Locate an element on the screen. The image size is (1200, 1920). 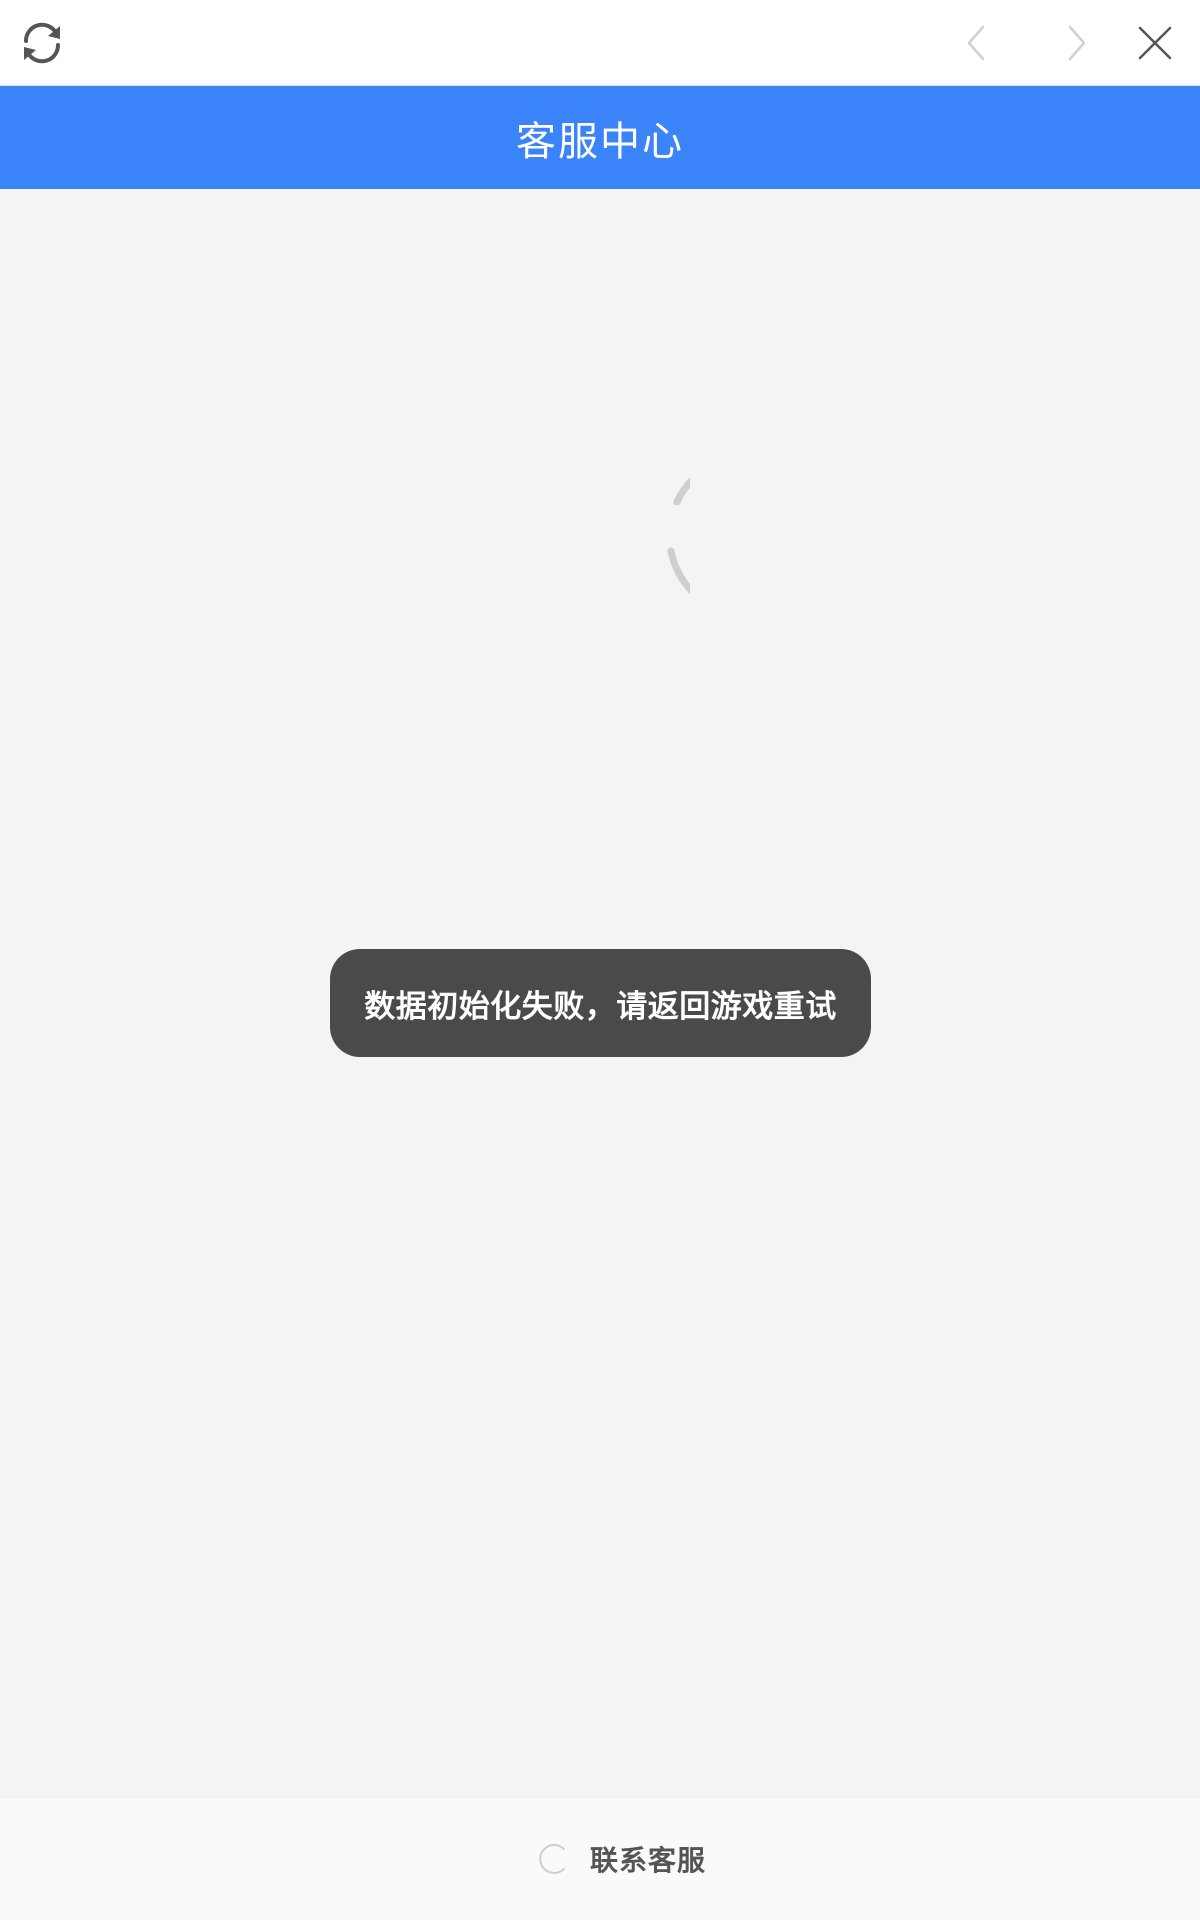
page-title: 客服中心 is located at coordinates (600, 141).